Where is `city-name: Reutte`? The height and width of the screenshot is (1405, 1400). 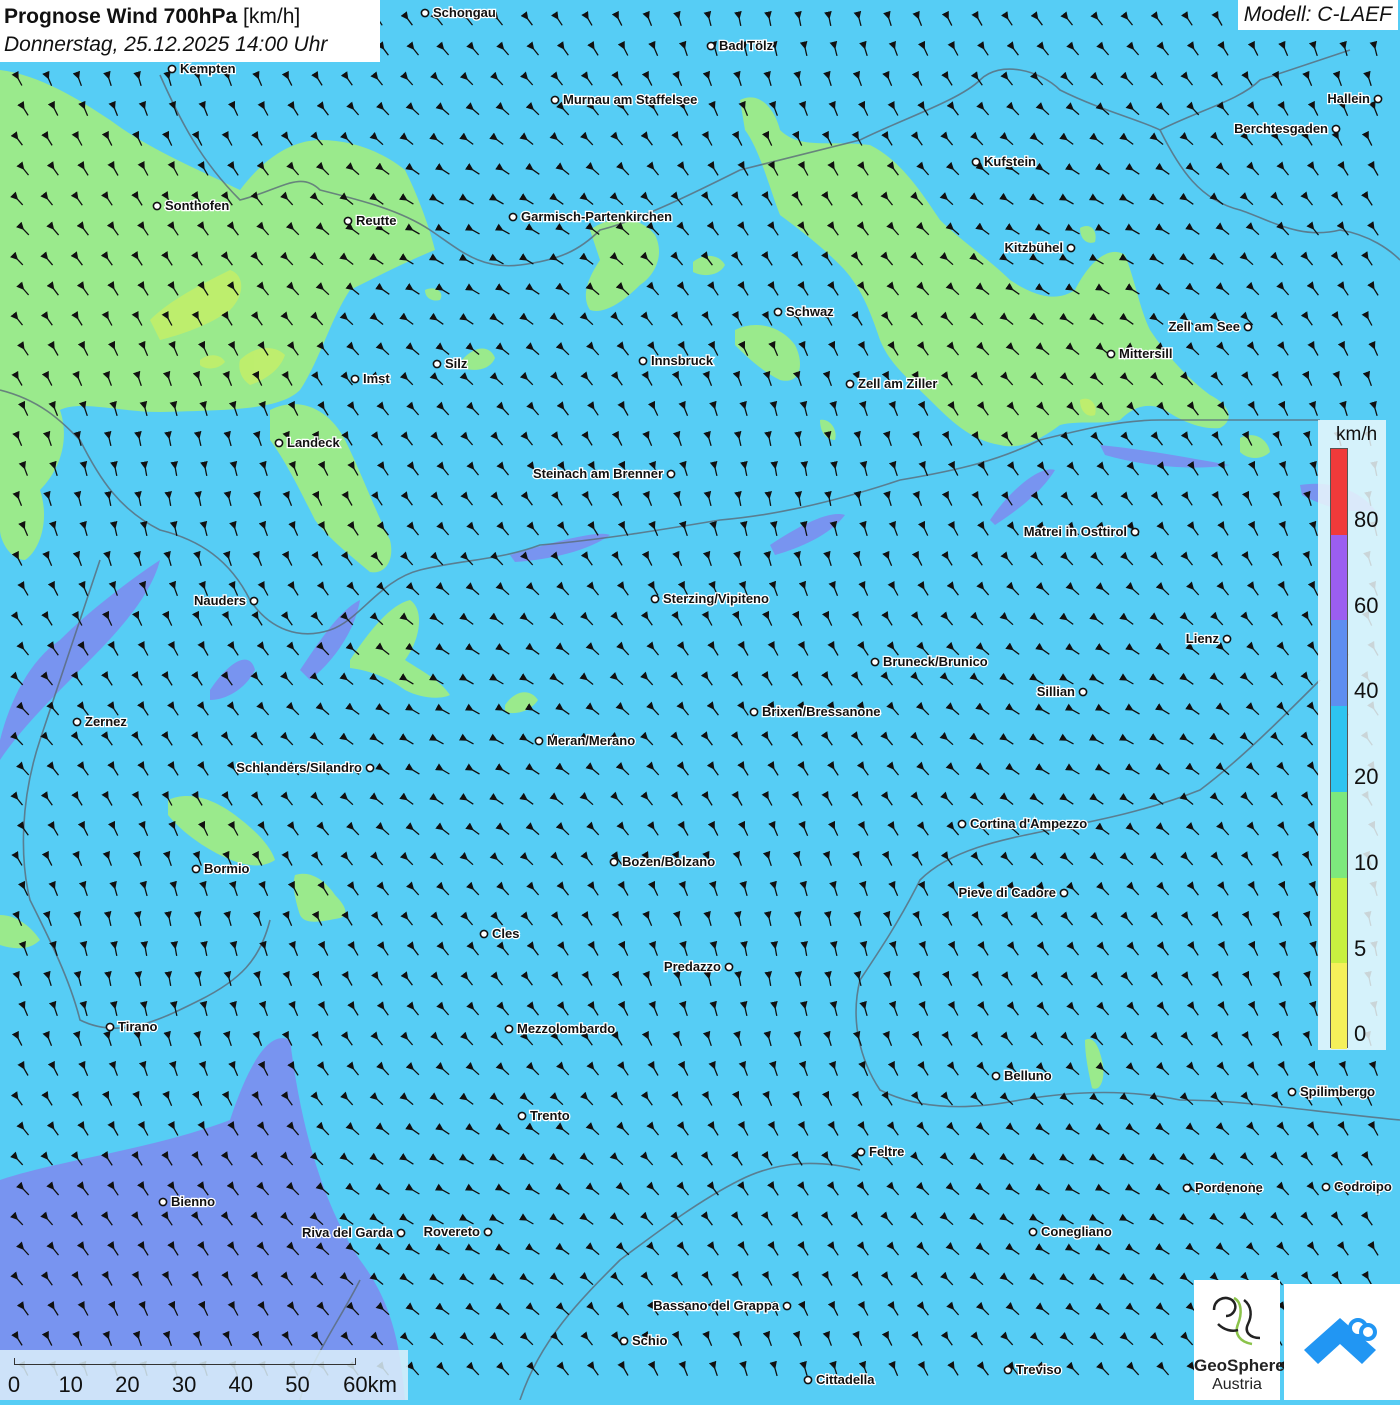 city-name: Reutte is located at coordinates (376, 220).